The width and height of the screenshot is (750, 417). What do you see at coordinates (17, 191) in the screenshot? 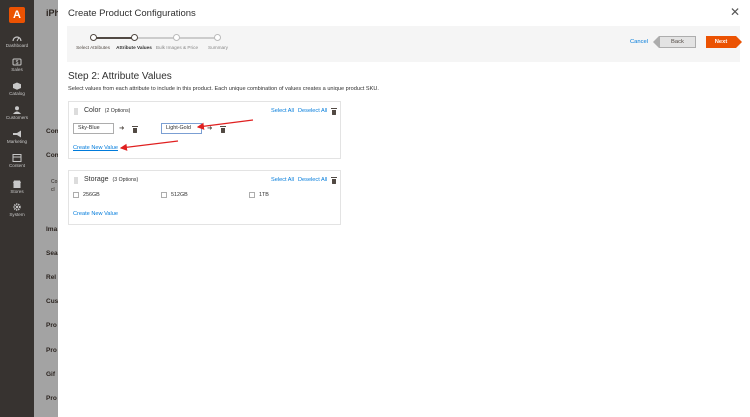
I see `nav-label: Stores` at bounding box center [17, 191].